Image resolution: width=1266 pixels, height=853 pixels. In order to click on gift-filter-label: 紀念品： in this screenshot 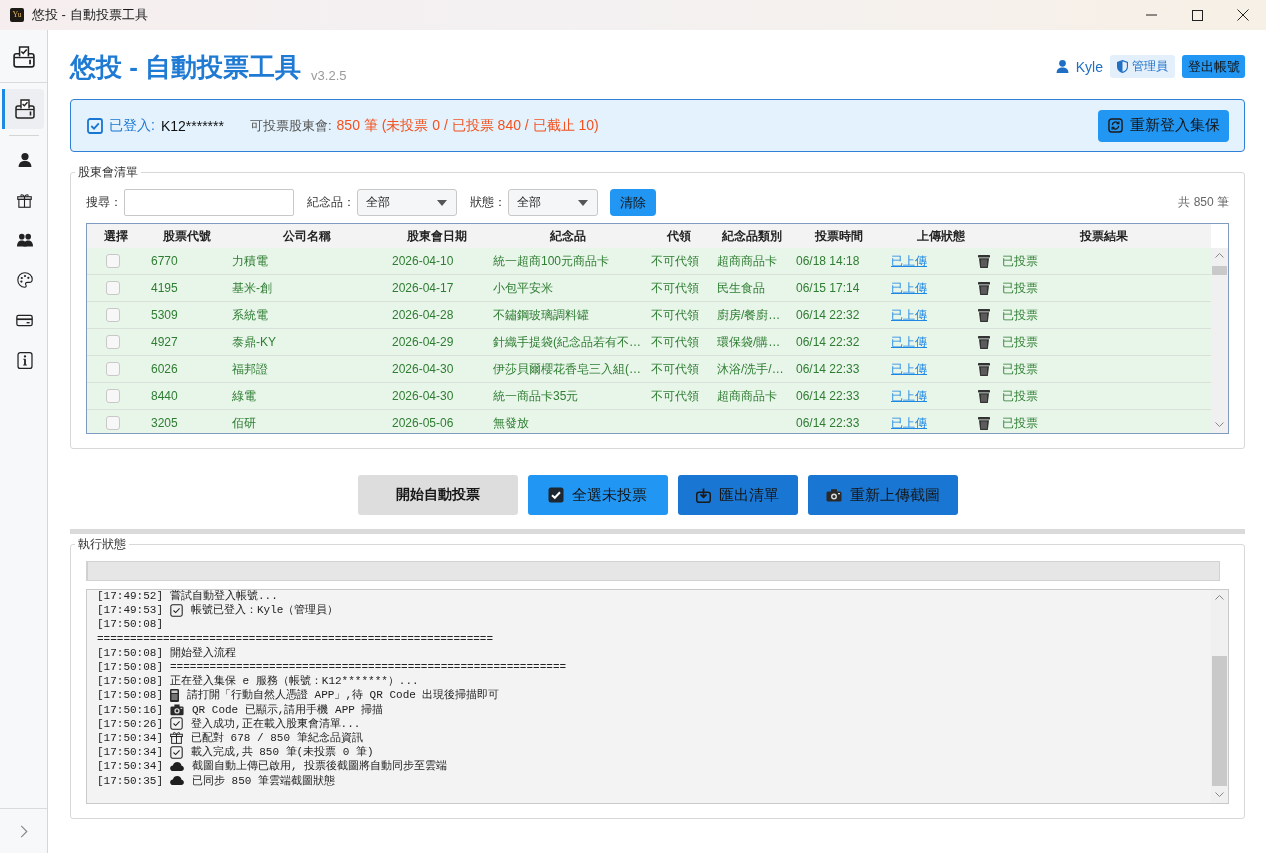, I will do `click(331, 202)`.